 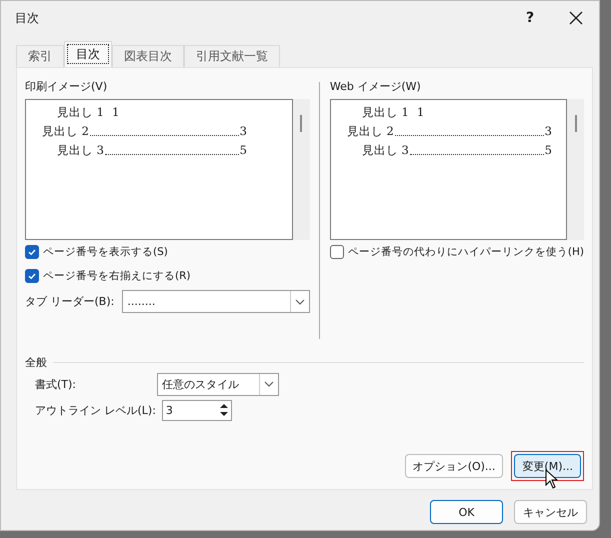 What do you see at coordinates (457, 252) in the screenshot?
I see `checkbox: ページ番号の代わりにハイパーリンクを使う(H)` at bounding box center [457, 252].